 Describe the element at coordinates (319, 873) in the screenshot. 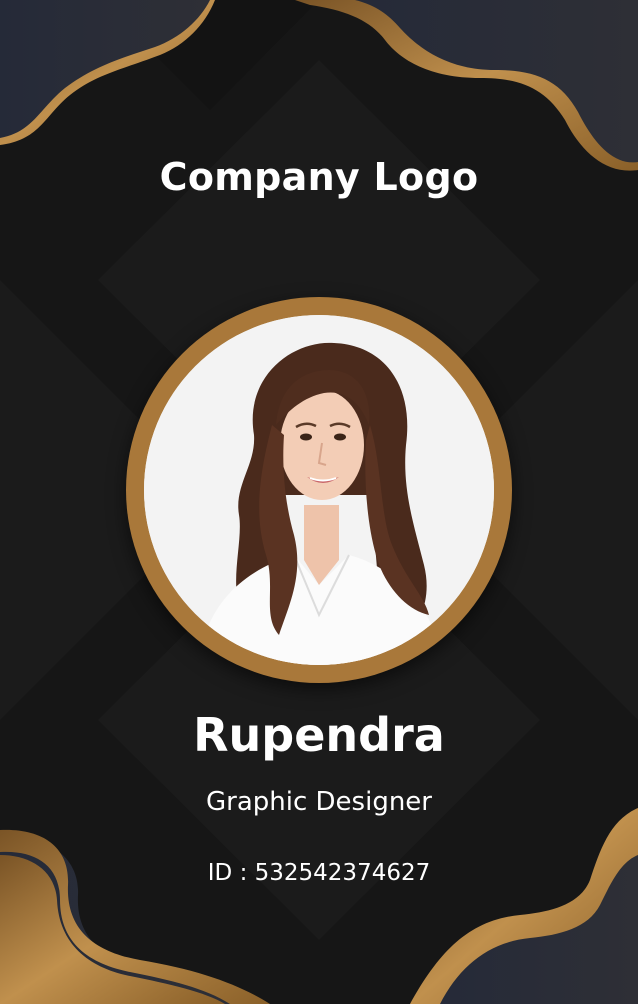

I see `employee-id: ID : 532542374627` at that location.